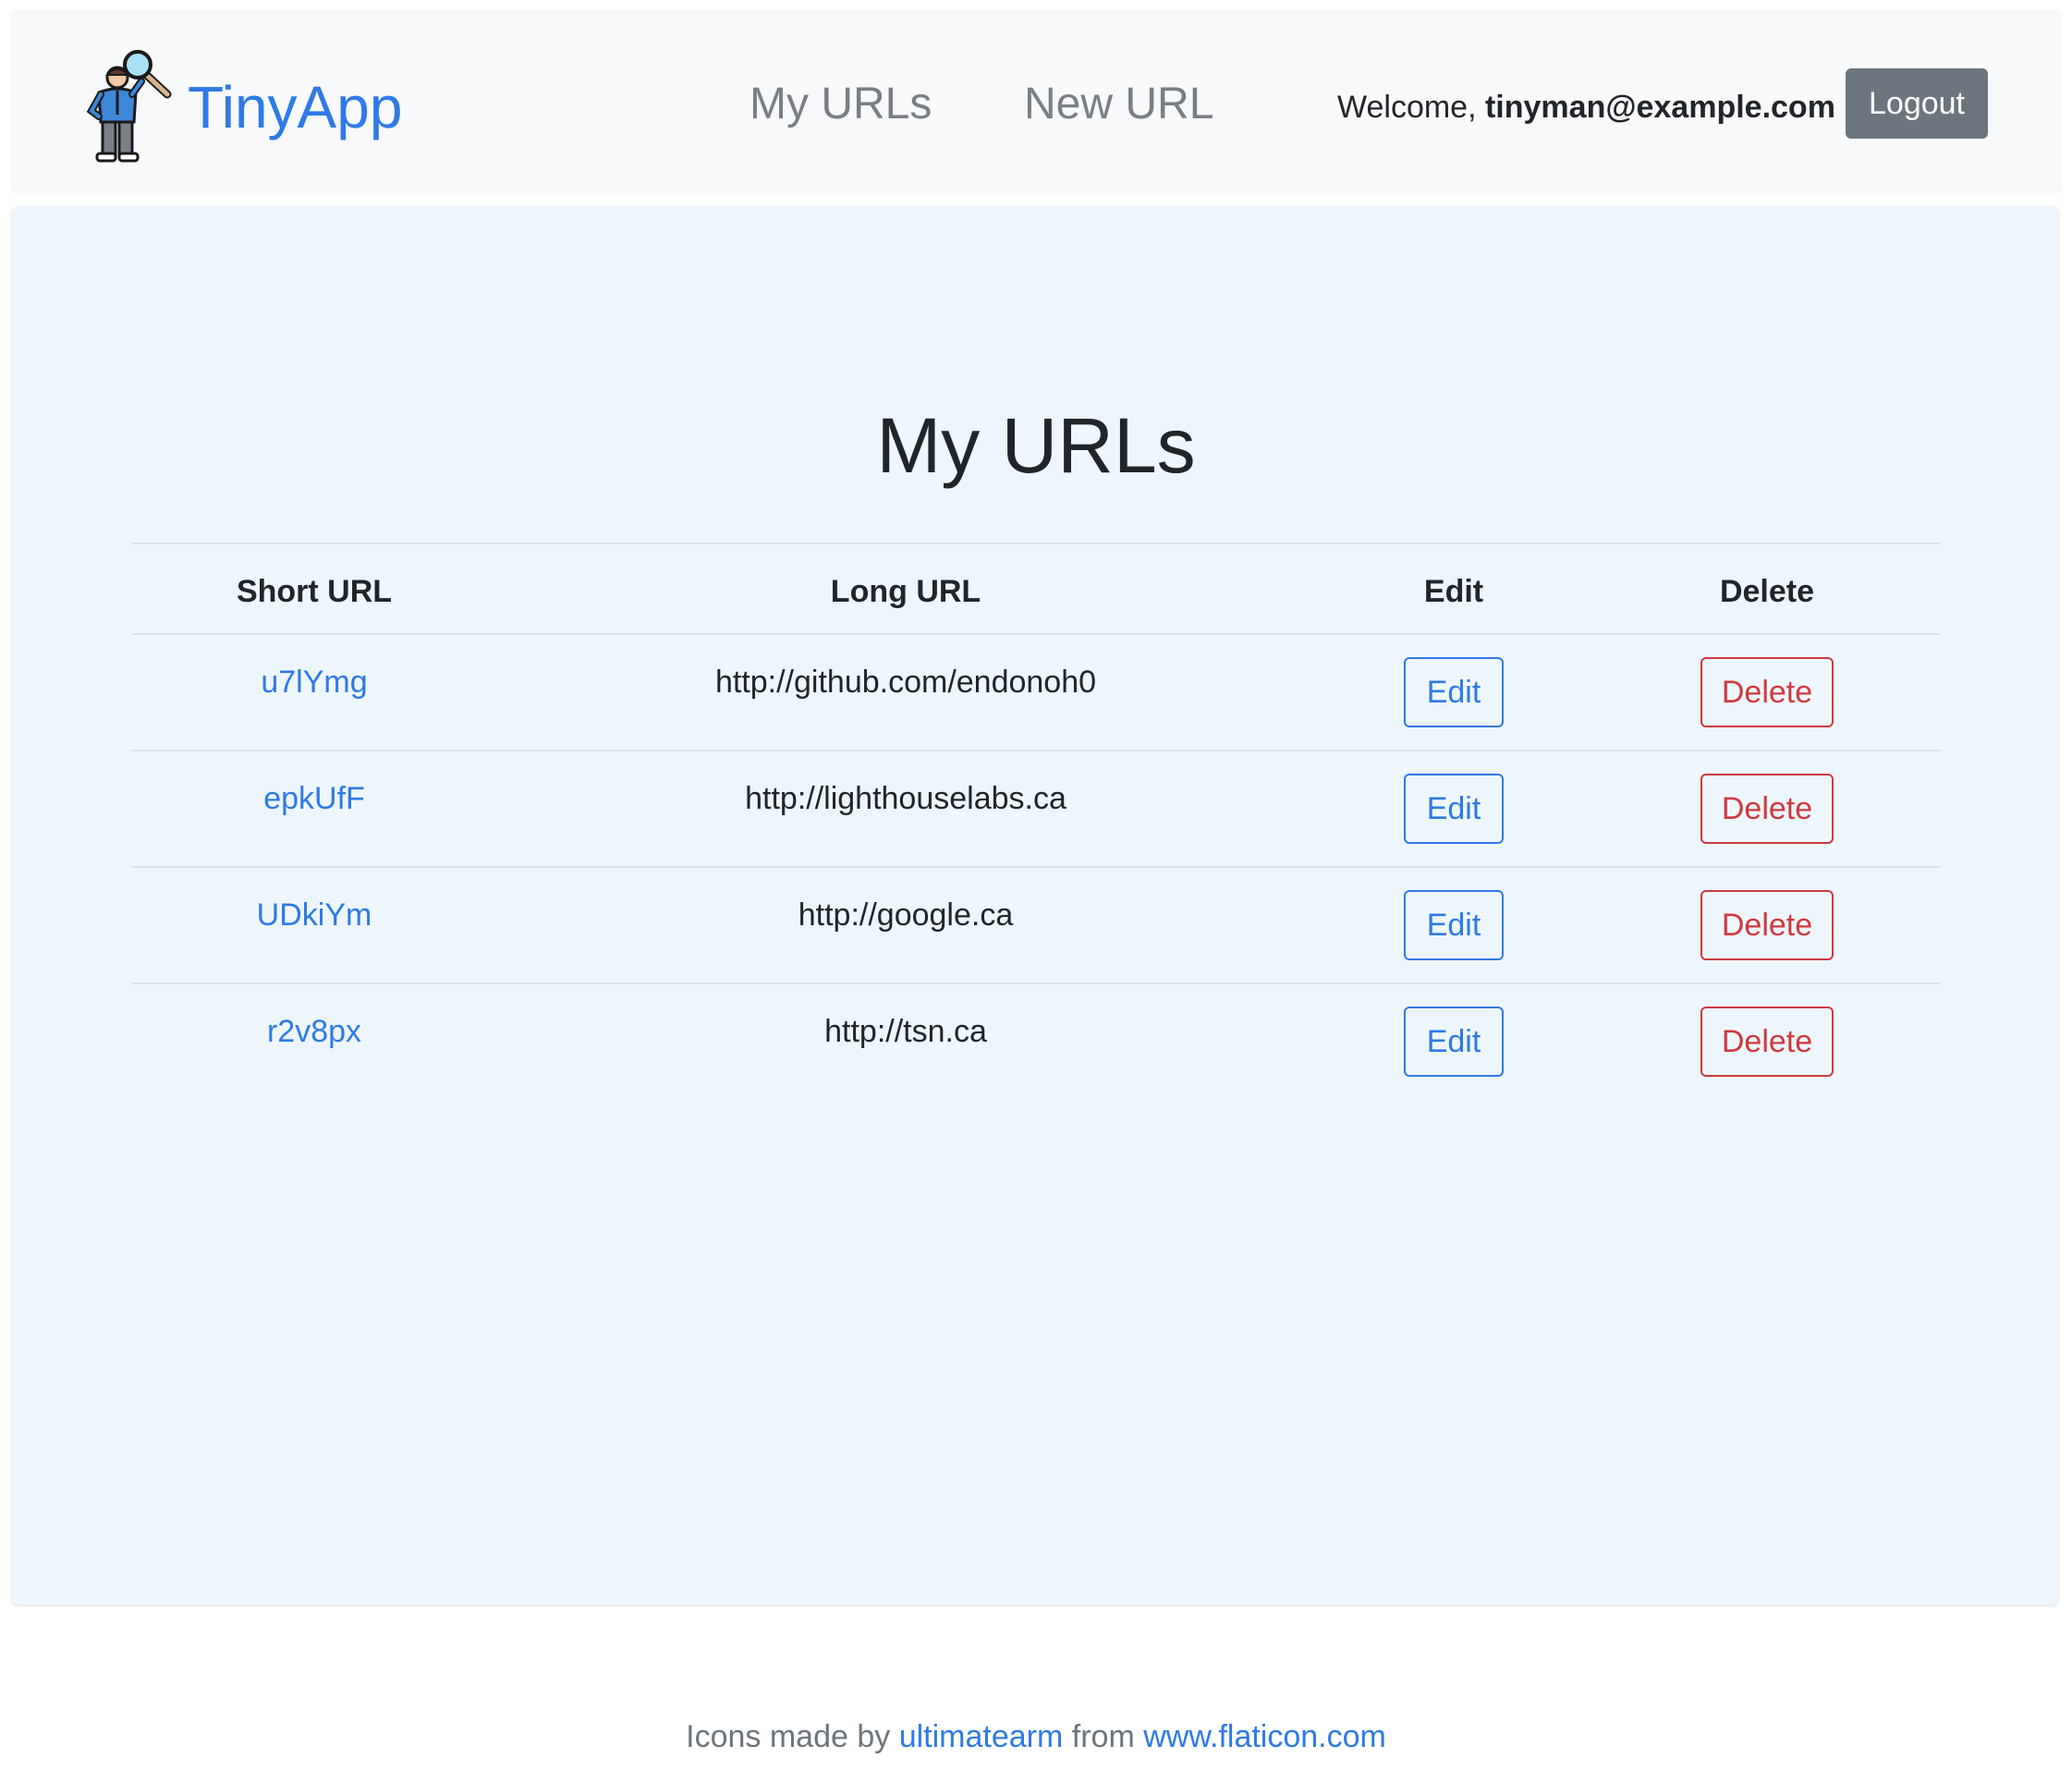 Image resolution: width=2072 pixels, height=1782 pixels. What do you see at coordinates (905, 591) in the screenshot?
I see `column-header-long-url: Long URL` at bounding box center [905, 591].